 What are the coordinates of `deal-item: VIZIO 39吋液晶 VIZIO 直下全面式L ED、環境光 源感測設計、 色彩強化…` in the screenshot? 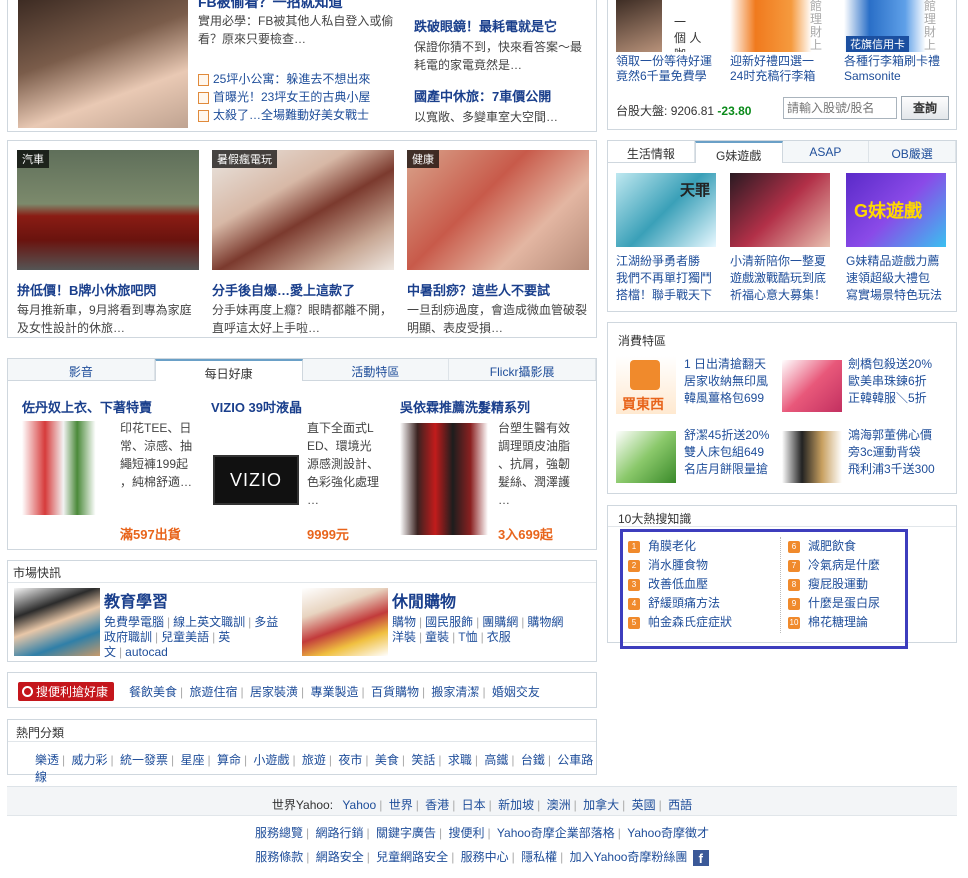 It's located at (303, 469).